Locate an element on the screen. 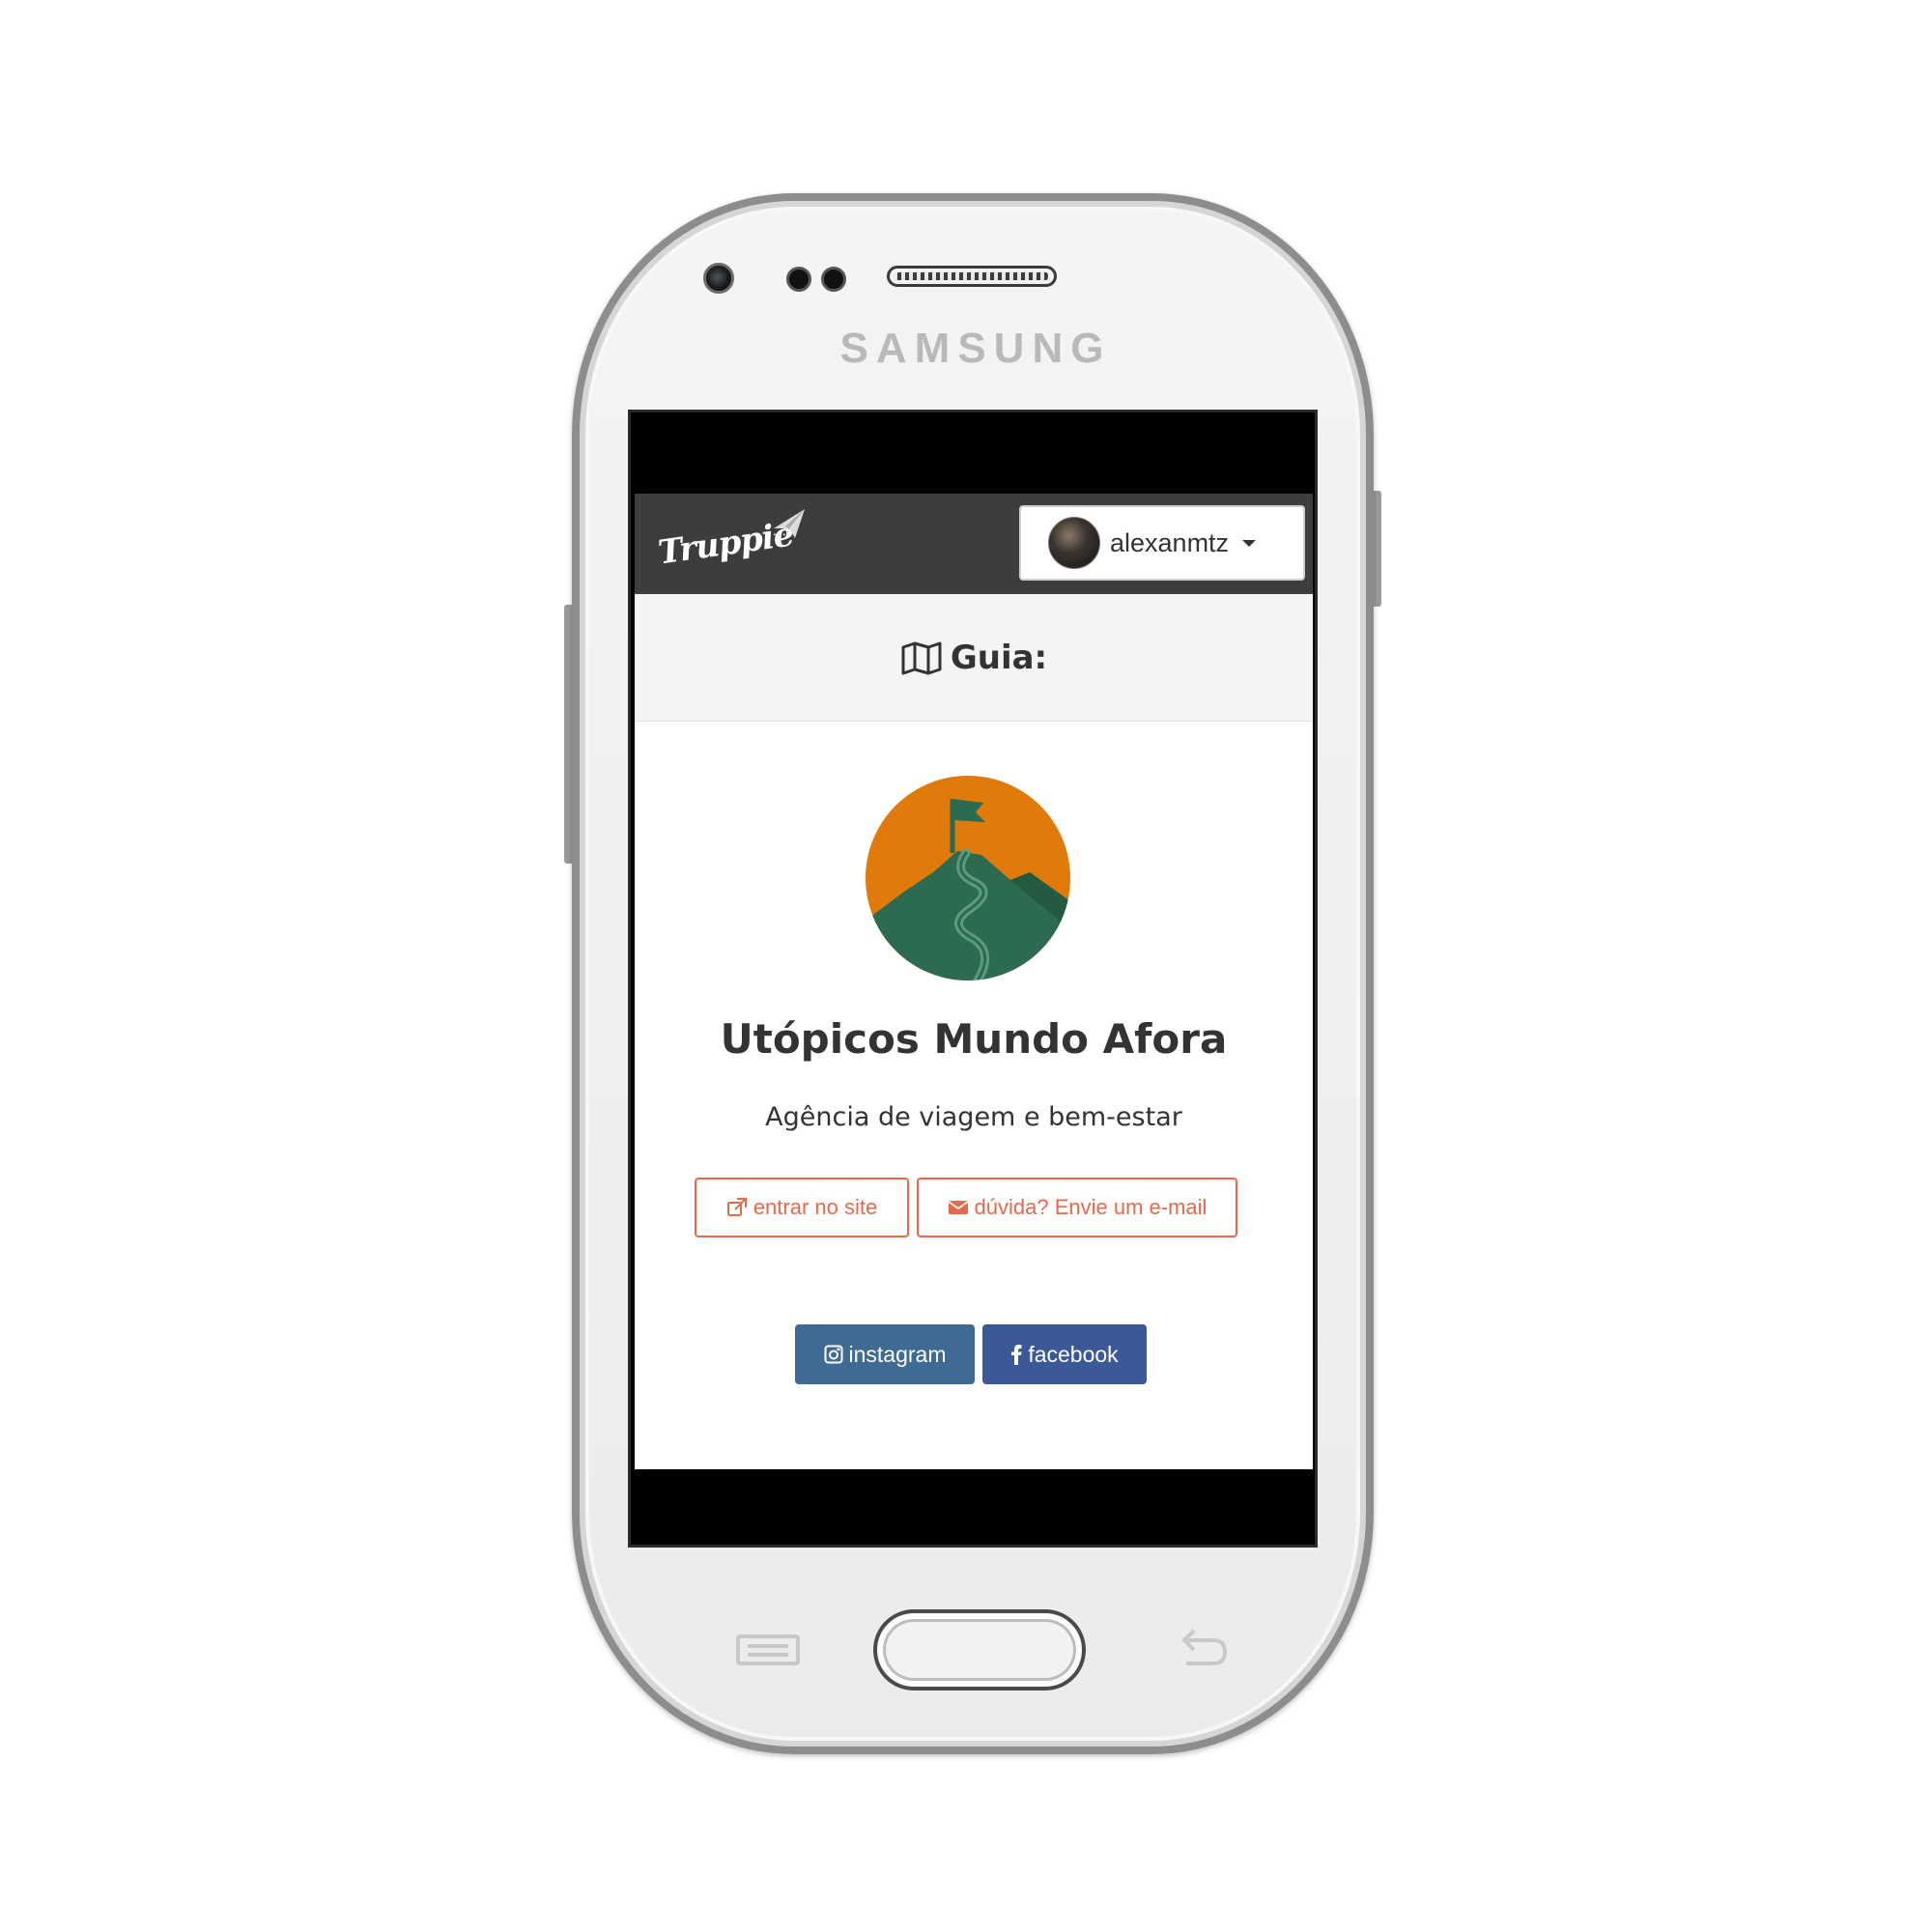 Image resolution: width=1932 pixels, height=1932 pixels. avatar is located at coordinates (1074, 543).